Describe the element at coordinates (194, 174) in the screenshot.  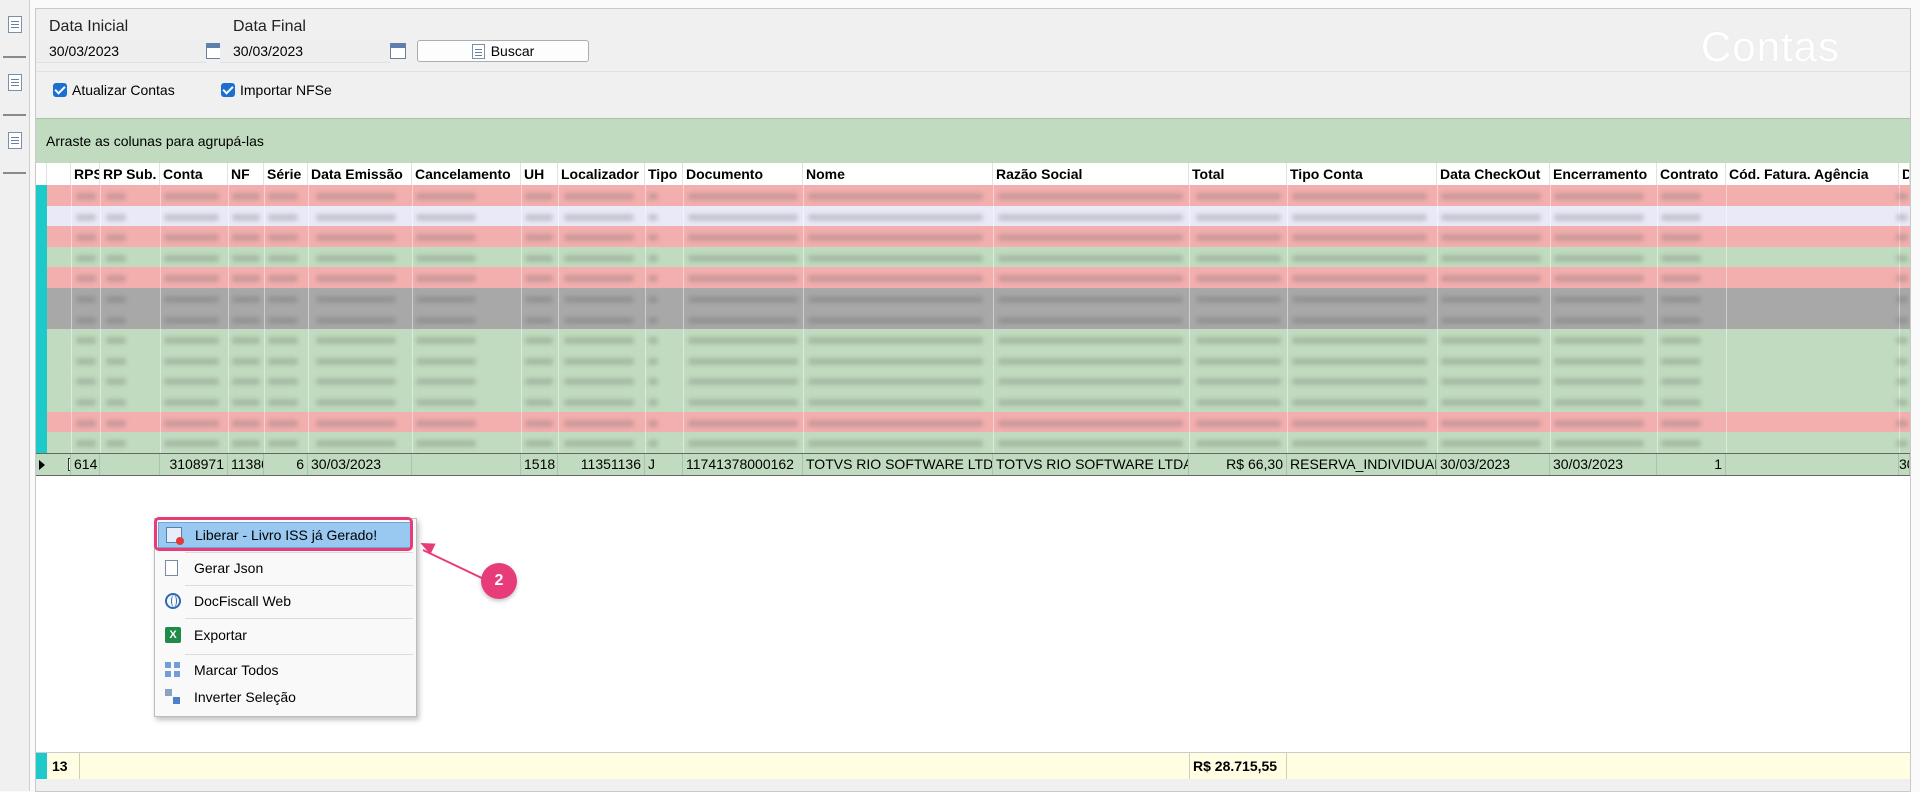
I see `column-header: Conta` at that location.